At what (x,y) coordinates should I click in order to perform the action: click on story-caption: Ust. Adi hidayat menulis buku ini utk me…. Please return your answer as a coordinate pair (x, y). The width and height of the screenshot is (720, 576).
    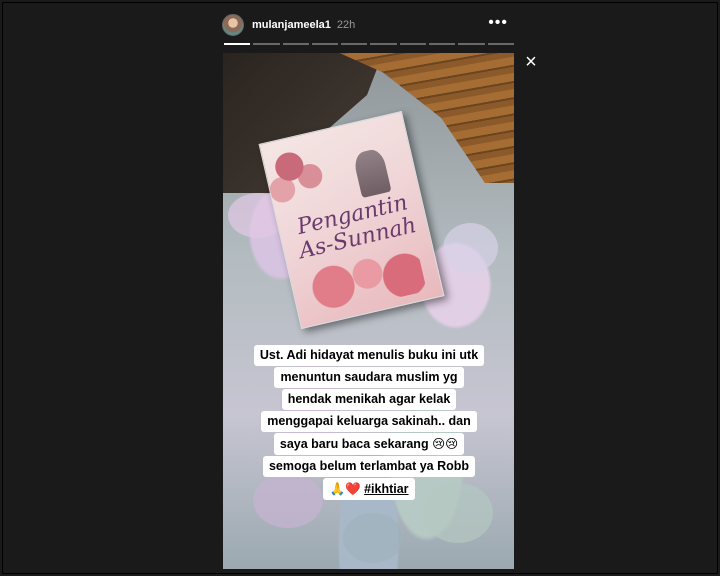
    Looking at the image, I should click on (369, 423).